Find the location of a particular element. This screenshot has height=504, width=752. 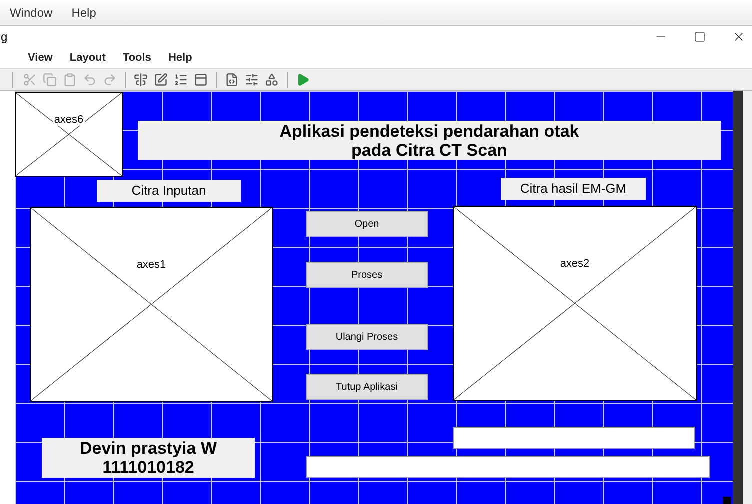

push-button: Tutup Aplikasi is located at coordinates (367, 387).